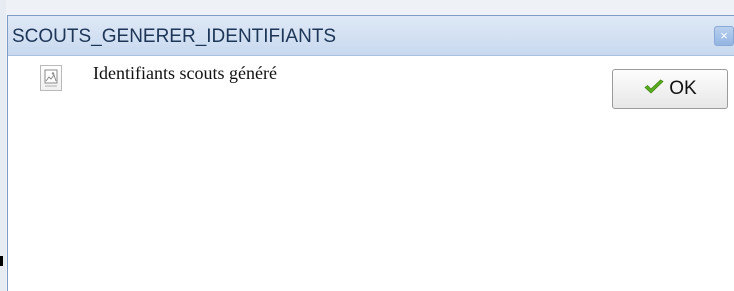 This screenshot has height=291, width=734. I want to click on ok-button: OK, so click(670, 89).